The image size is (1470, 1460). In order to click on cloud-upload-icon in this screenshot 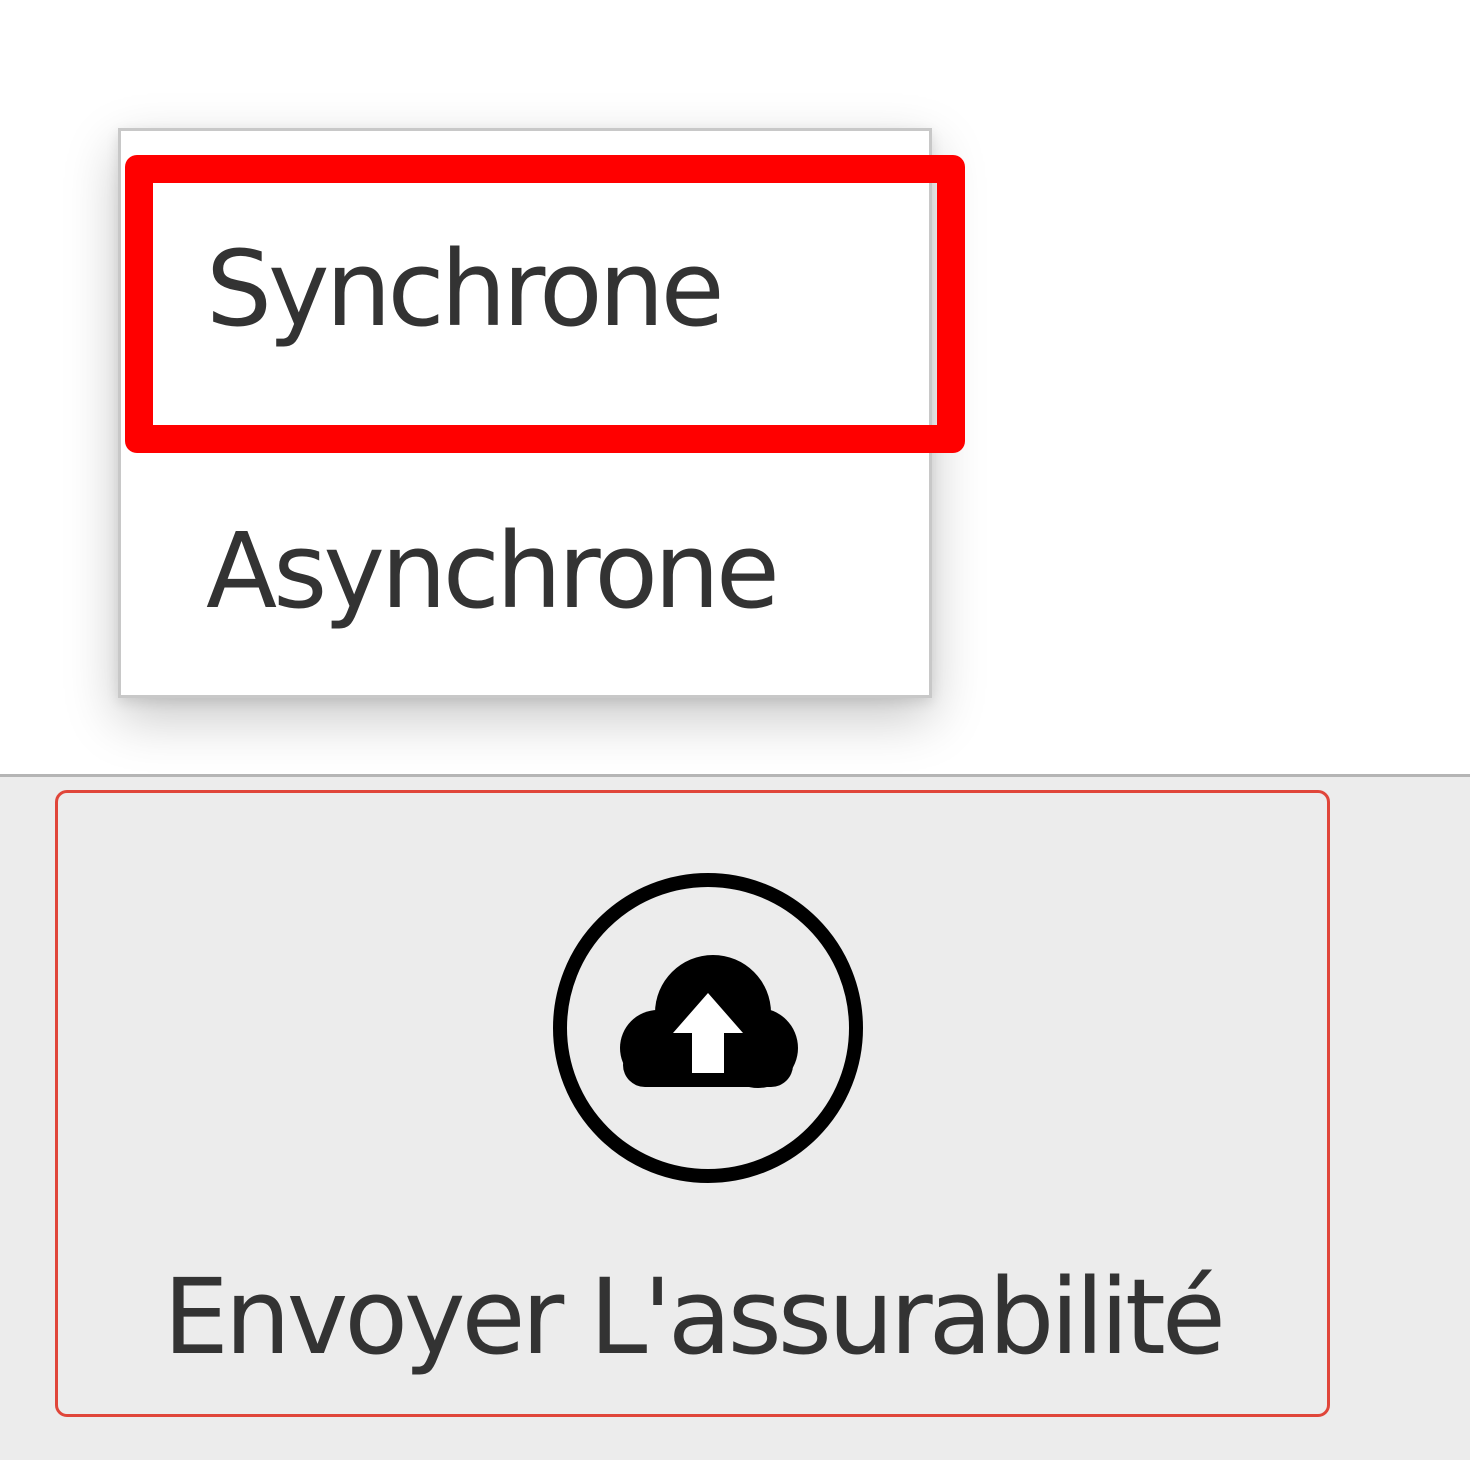, I will do `click(708, 1028)`.